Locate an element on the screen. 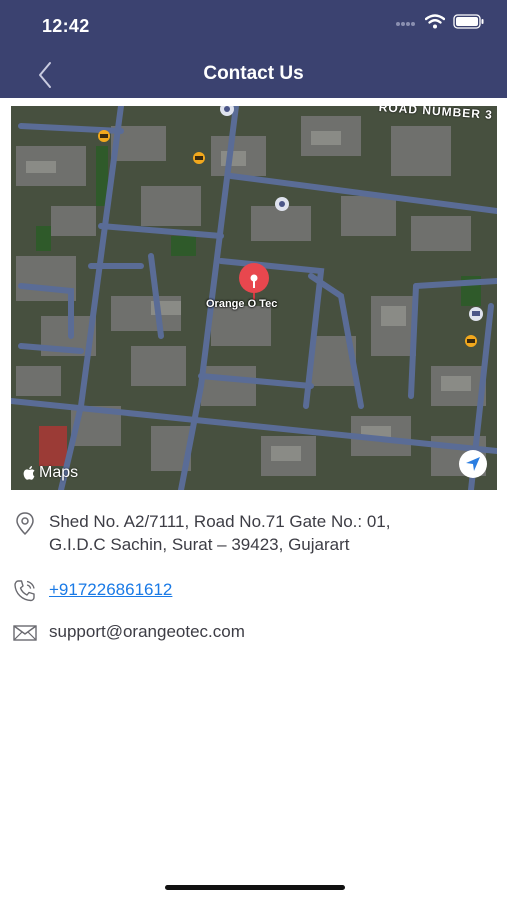 The height and width of the screenshot is (900, 507). phone-row: +917226861612 is located at coordinates (92, 591).